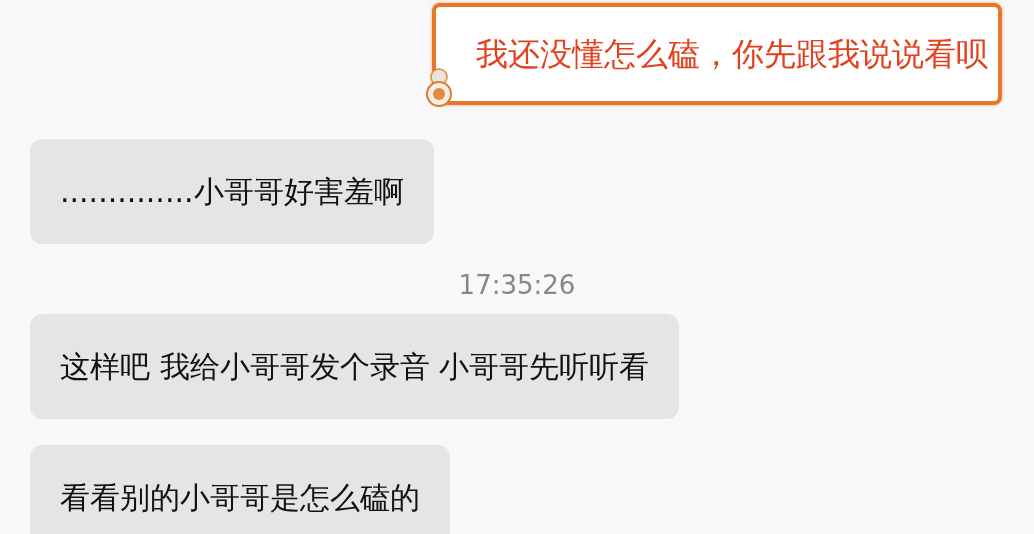 Image resolution: width=1034 pixels, height=534 pixels. Describe the element at coordinates (240, 489) in the screenshot. I see `message-bubble: 看看别的小哥哥是怎么磕的` at that location.